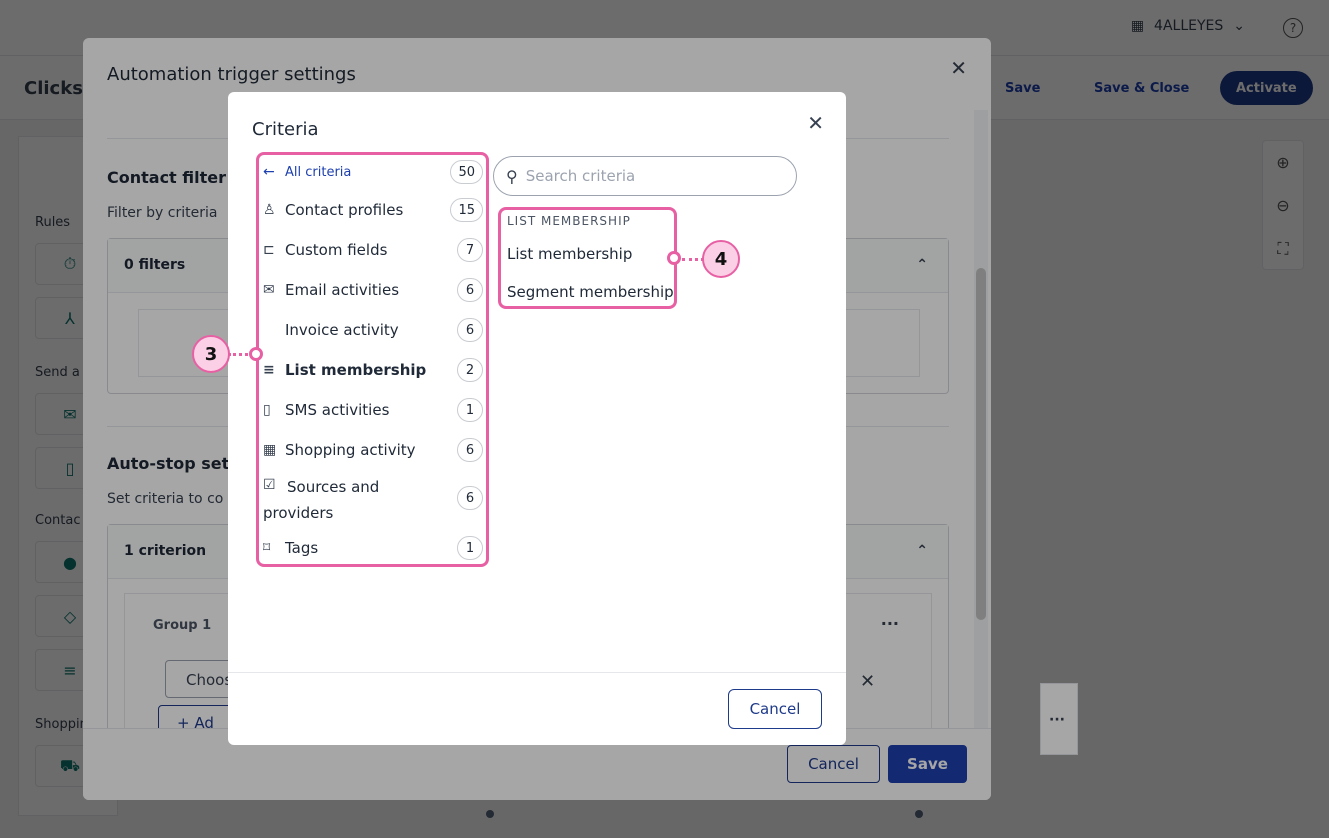  Describe the element at coordinates (587, 258) in the screenshot. I see `highlight-subcategory-list` at that location.